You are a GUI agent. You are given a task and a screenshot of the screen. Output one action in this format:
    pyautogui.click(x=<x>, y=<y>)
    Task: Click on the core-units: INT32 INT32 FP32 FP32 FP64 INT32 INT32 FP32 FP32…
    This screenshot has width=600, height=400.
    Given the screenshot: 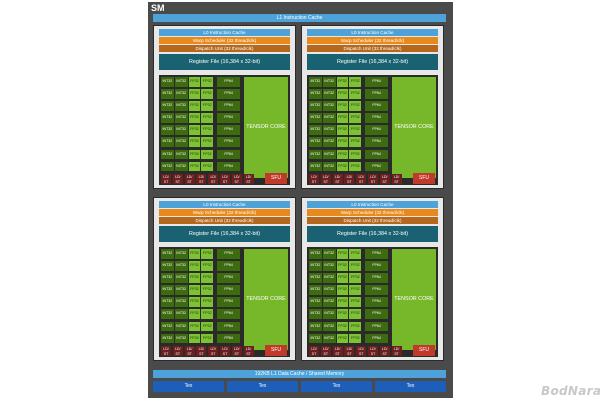 What is the action you would take?
    pyautogui.click(x=349, y=125)
    